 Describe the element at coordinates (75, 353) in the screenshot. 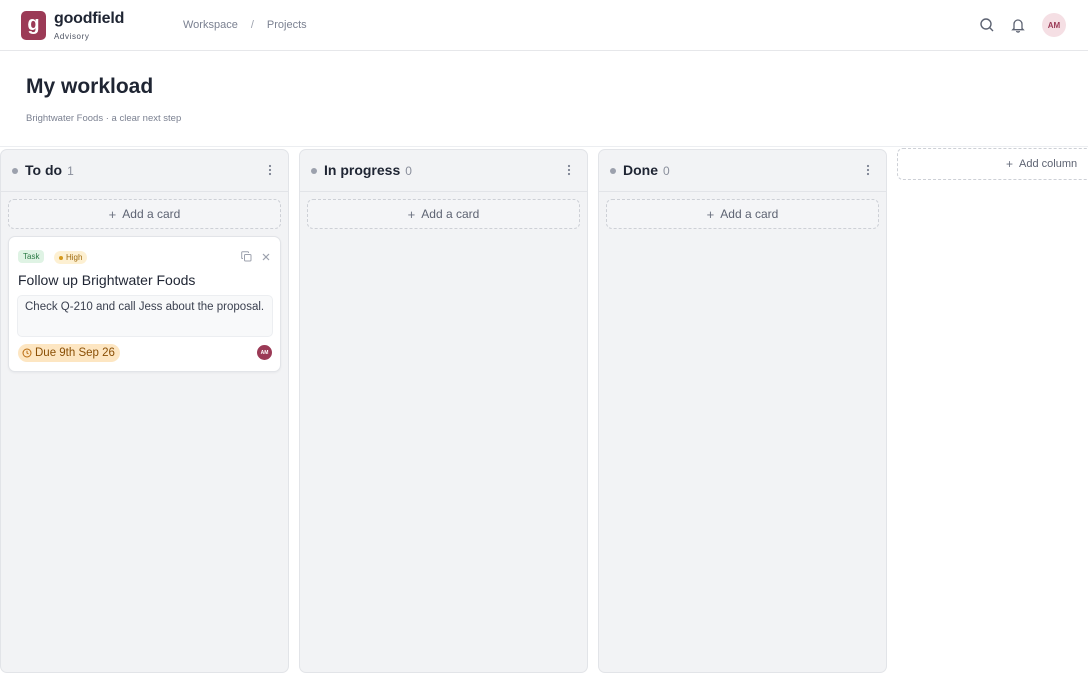

I see `due-date-label: Due 9th Sep 26` at that location.